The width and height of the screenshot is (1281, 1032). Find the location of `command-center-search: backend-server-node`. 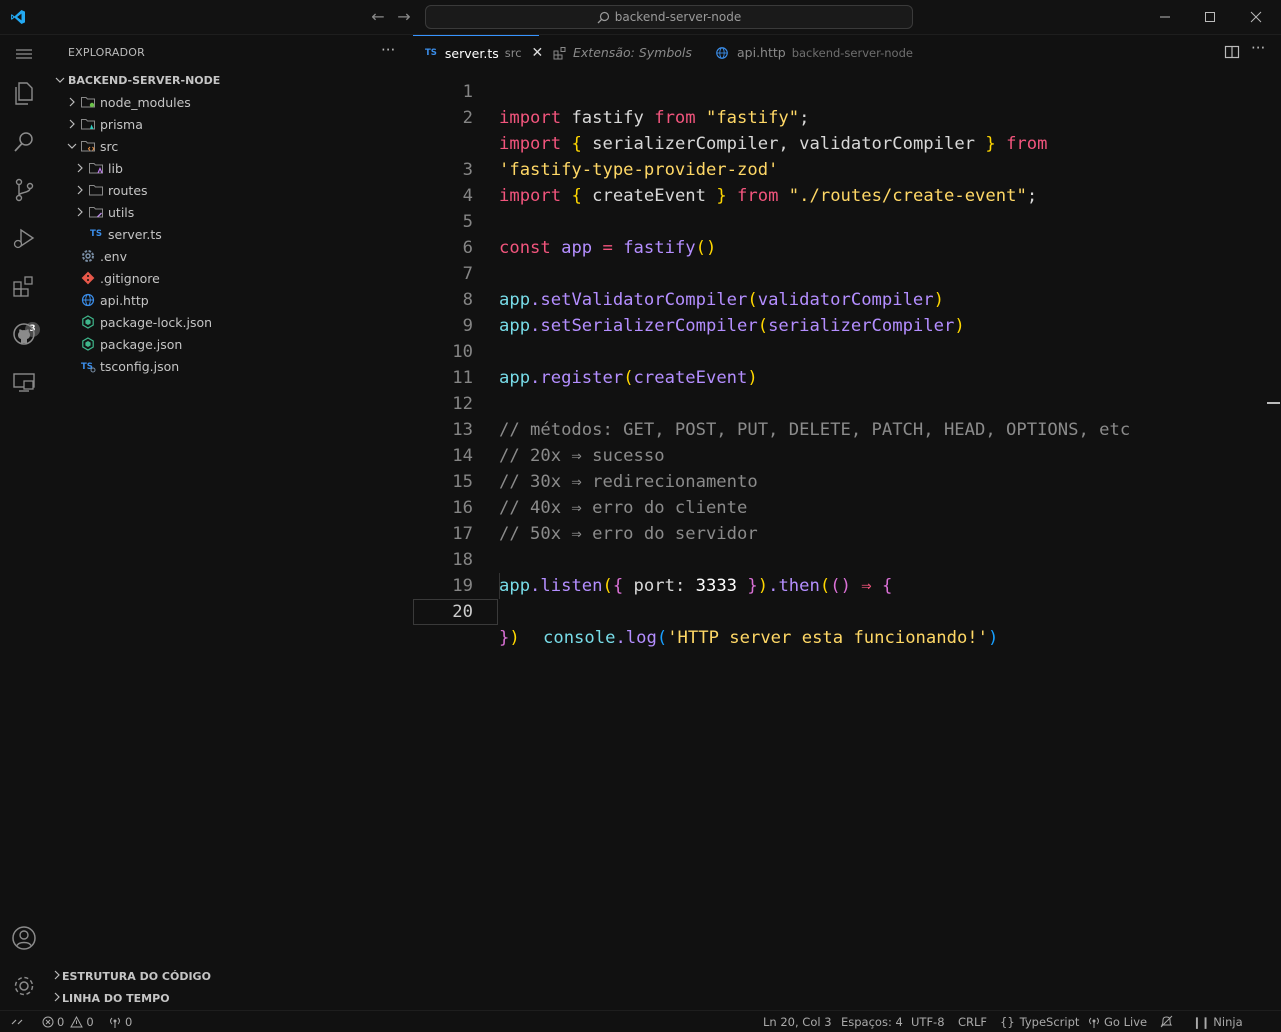

command-center-search: backend-server-node is located at coordinates (669, 17).